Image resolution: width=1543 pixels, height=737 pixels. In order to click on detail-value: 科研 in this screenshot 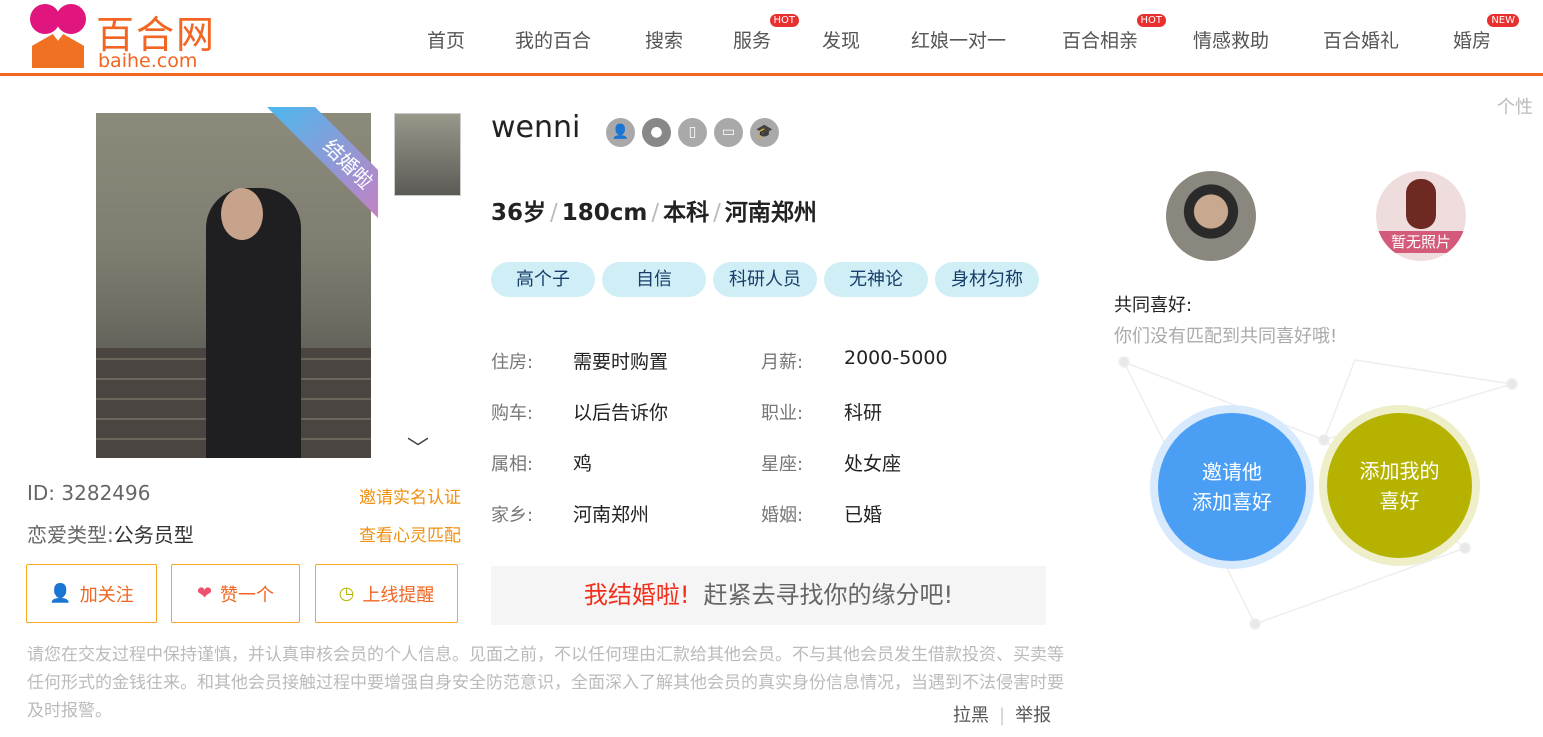, I will do `click(863, 413)`.